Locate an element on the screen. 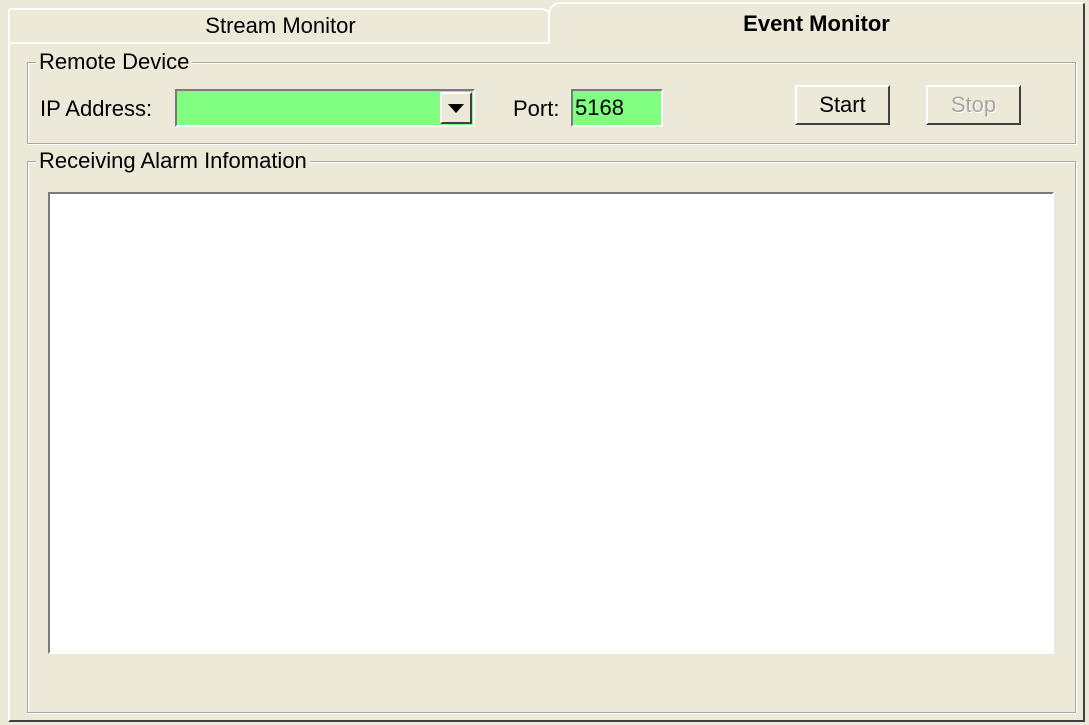 This screenshot has width=1089, height=725. chevron-down-icon is located at coordinates (456, 108).